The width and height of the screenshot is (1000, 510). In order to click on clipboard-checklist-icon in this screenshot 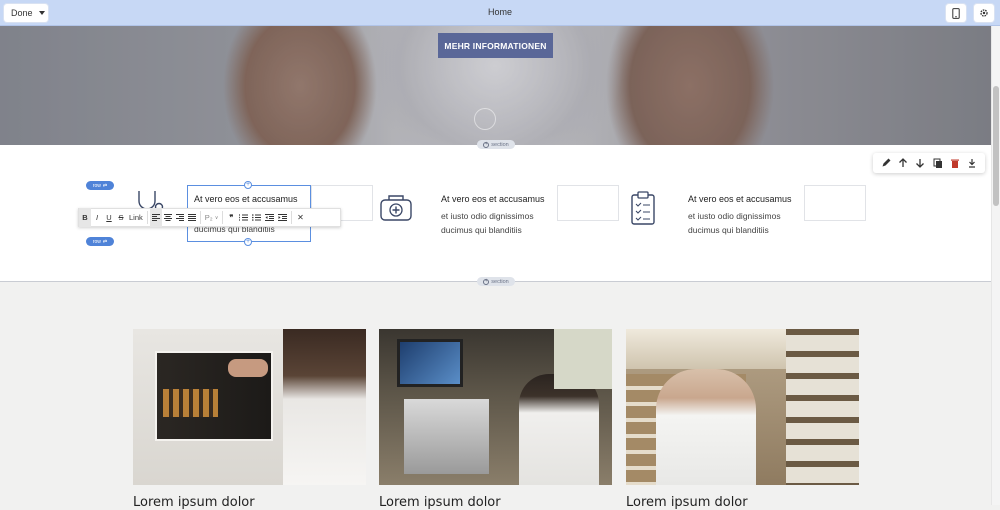, I will do `click(643, 208)`.